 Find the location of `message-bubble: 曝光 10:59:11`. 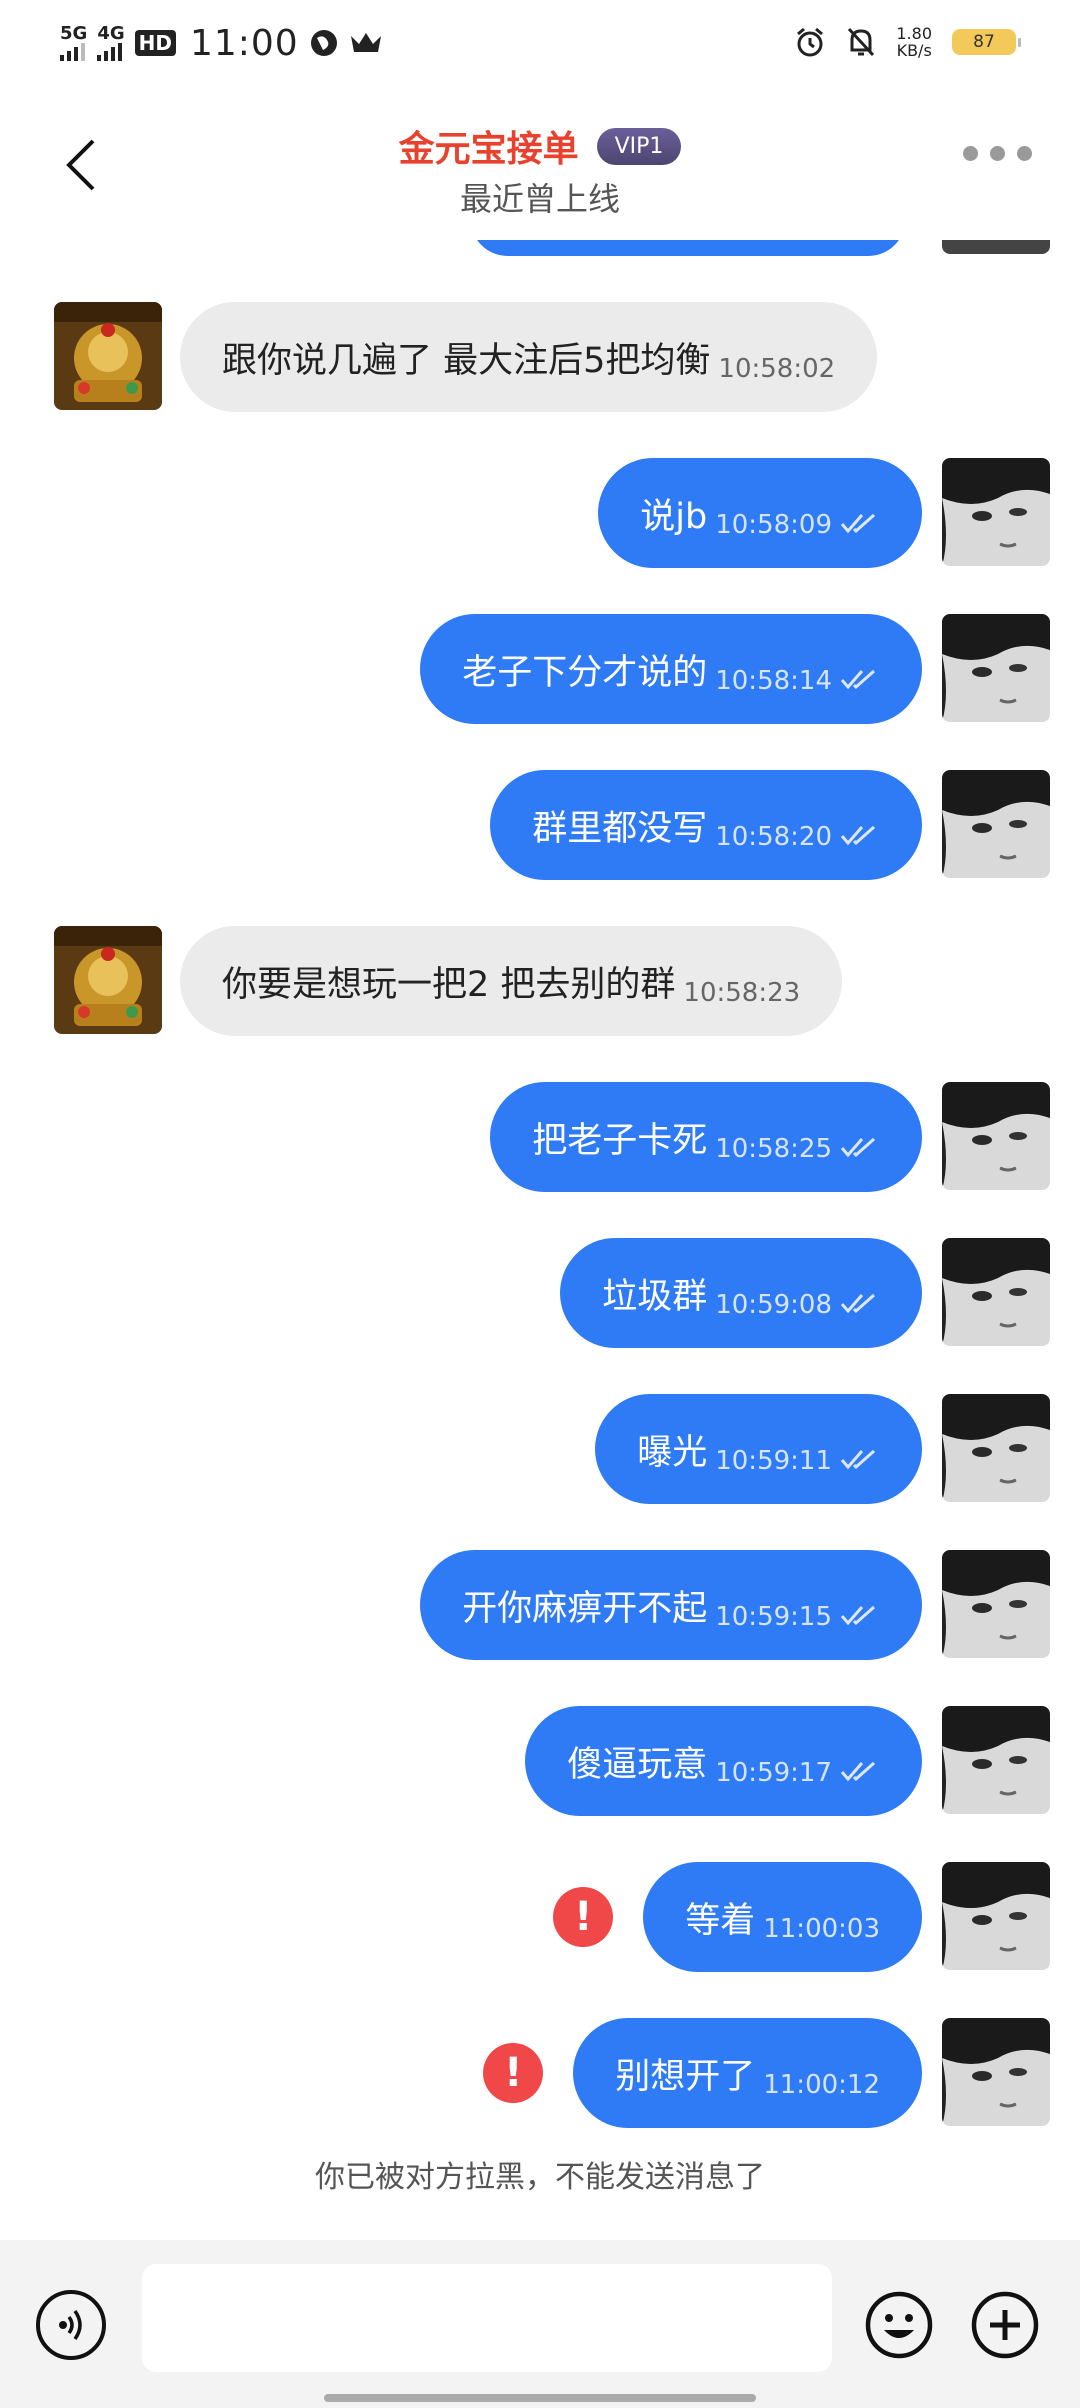

message-bubble: 曝光 10:59:11 is located at coordinates (758, 1449).